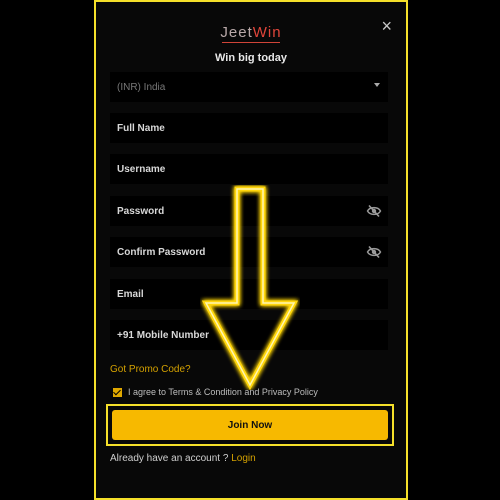 The width and height of the screenshot is (500, 500). What do you see at coordinates (141, 169) in the screenshot?
I see `username-placeholder: Username` at bounding box center [141, 169].